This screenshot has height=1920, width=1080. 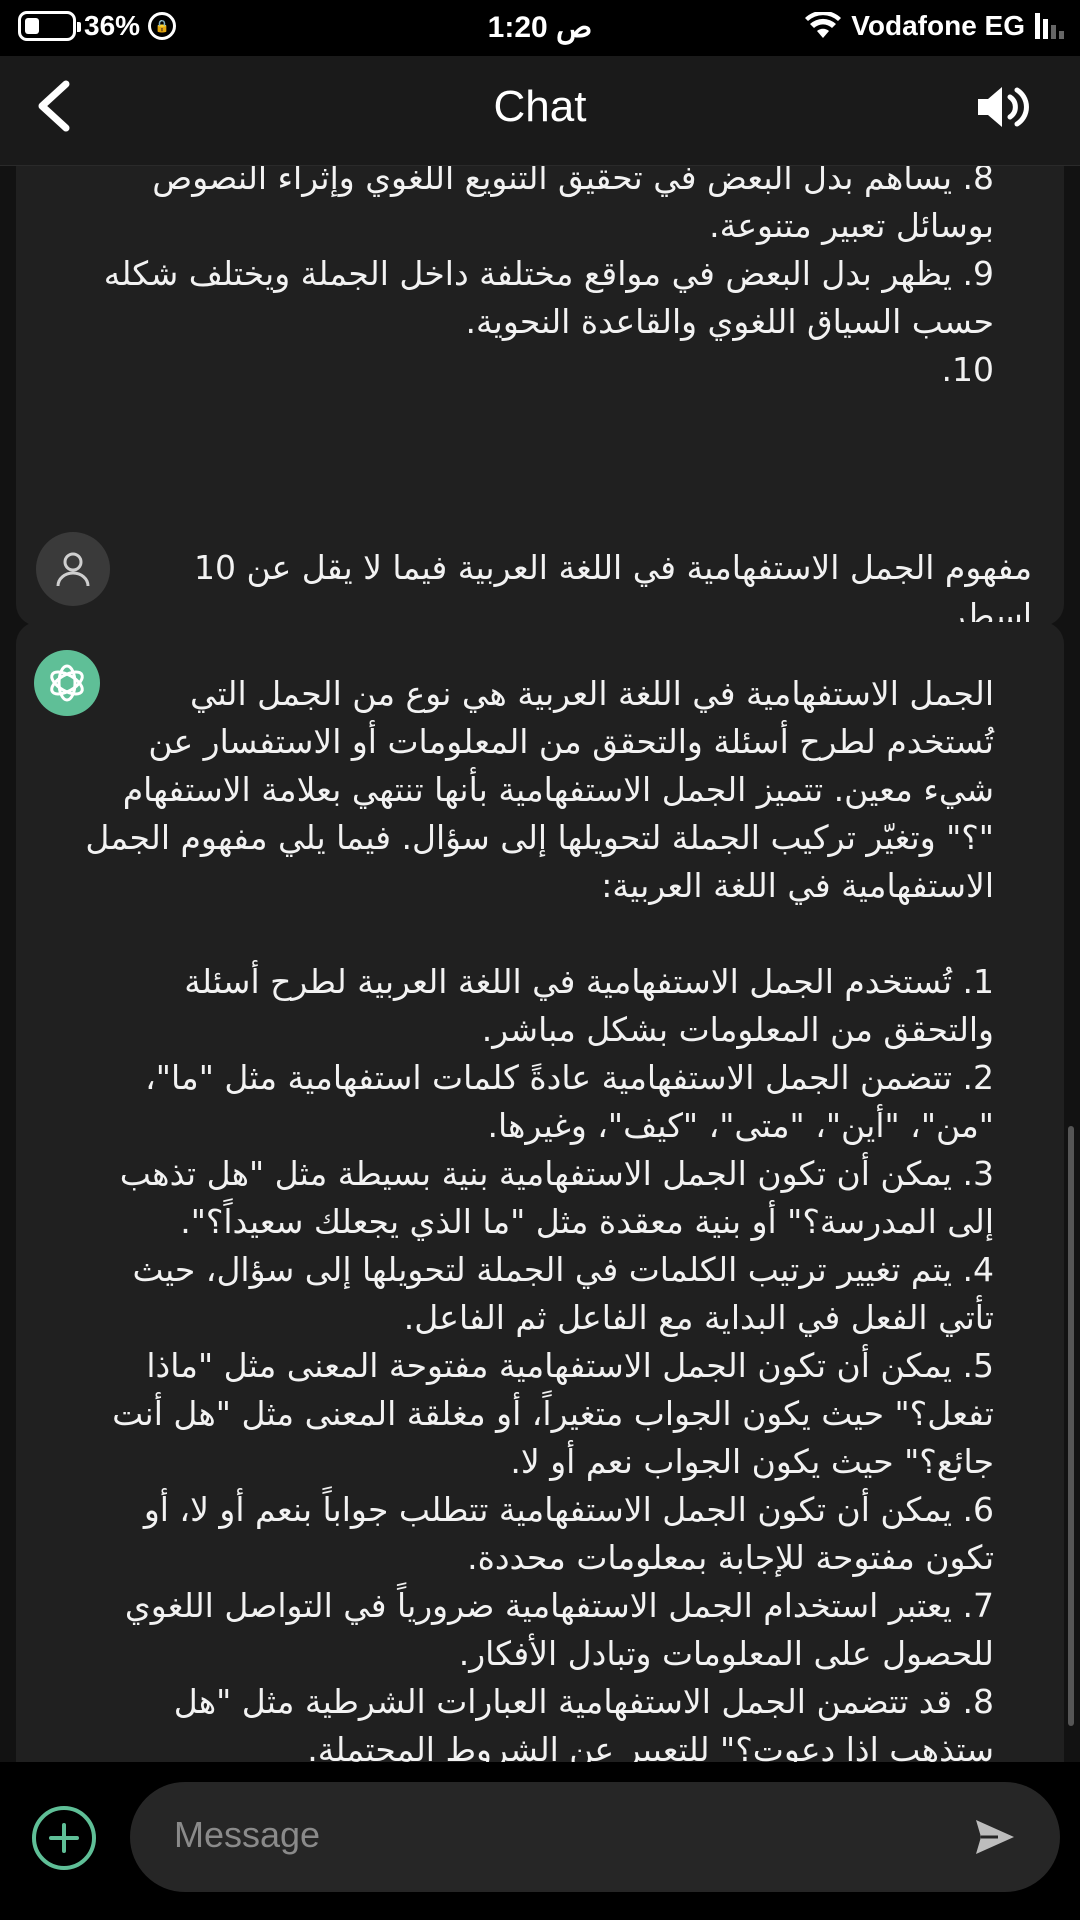 What do you see at coordinates (73, 569) in the screenshot?
I see `user-icon` at bounding box center [73, 569].